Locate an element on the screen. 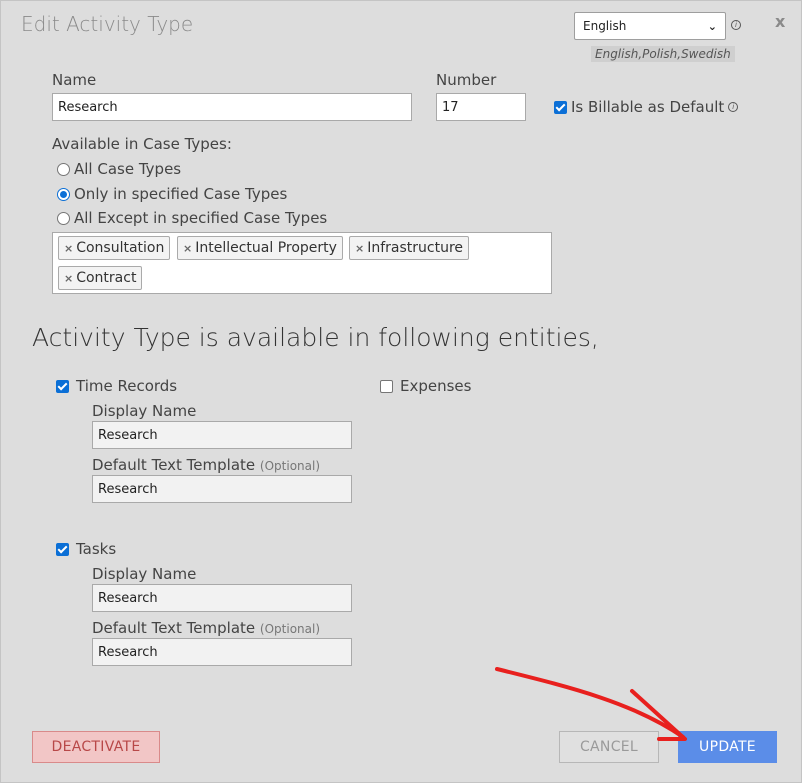  name-input-value: Research is located at coordinates (88, 107).